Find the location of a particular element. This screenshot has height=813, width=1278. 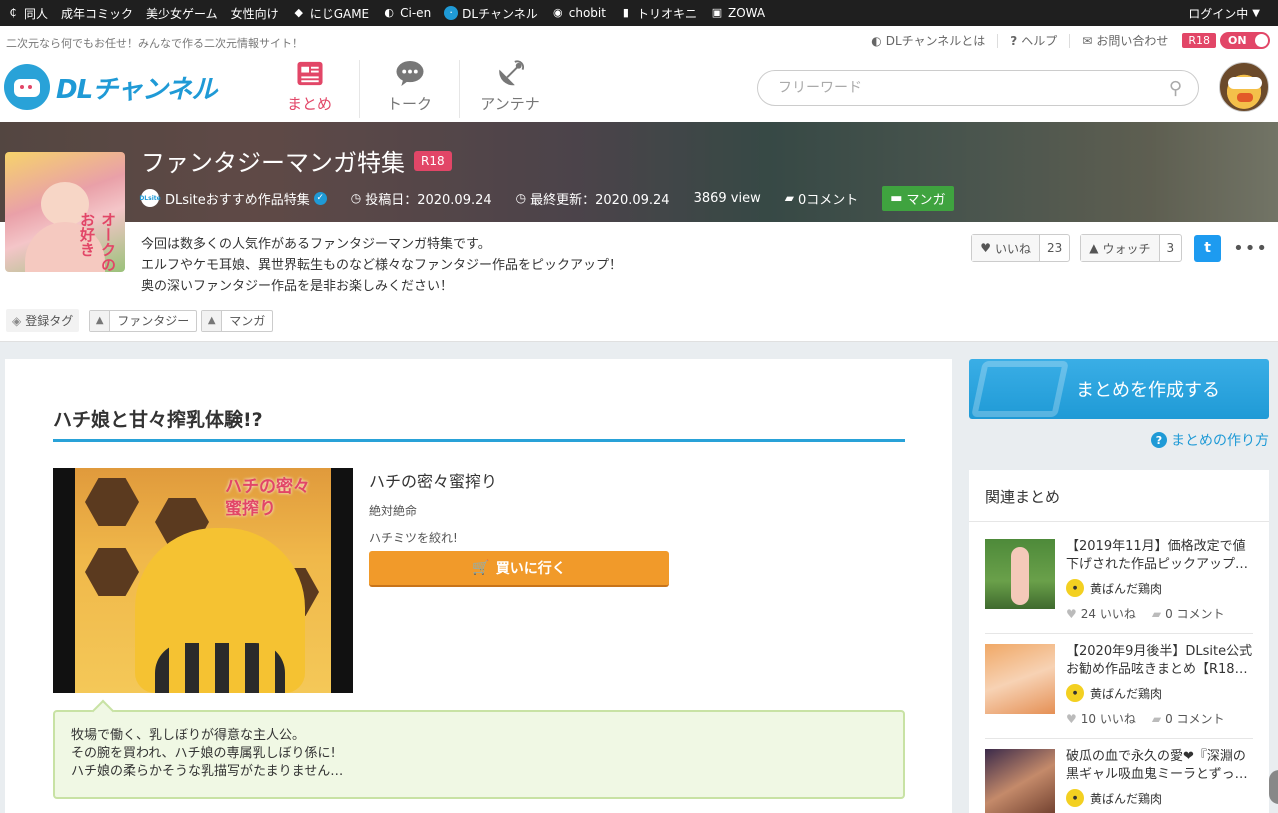

utility-links: ◐ DLチャンネルとは ? ヘルプ ✉ お問い合わせ R18 ON is located at coordinates (1064, 40).